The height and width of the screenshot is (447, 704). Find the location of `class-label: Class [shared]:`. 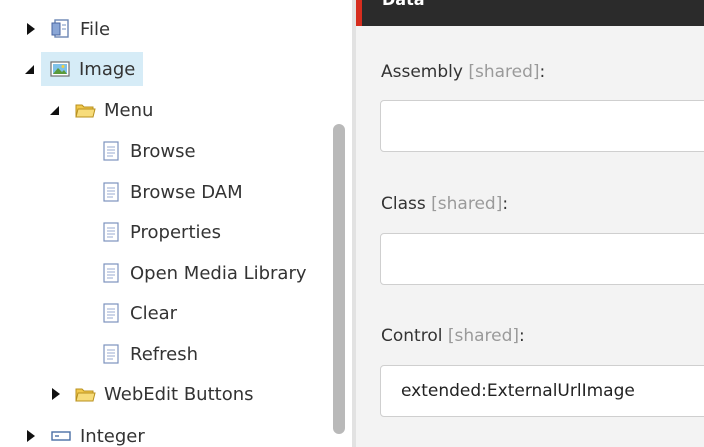

class-label: Class [shared]: is located at coordinates (444, 204).